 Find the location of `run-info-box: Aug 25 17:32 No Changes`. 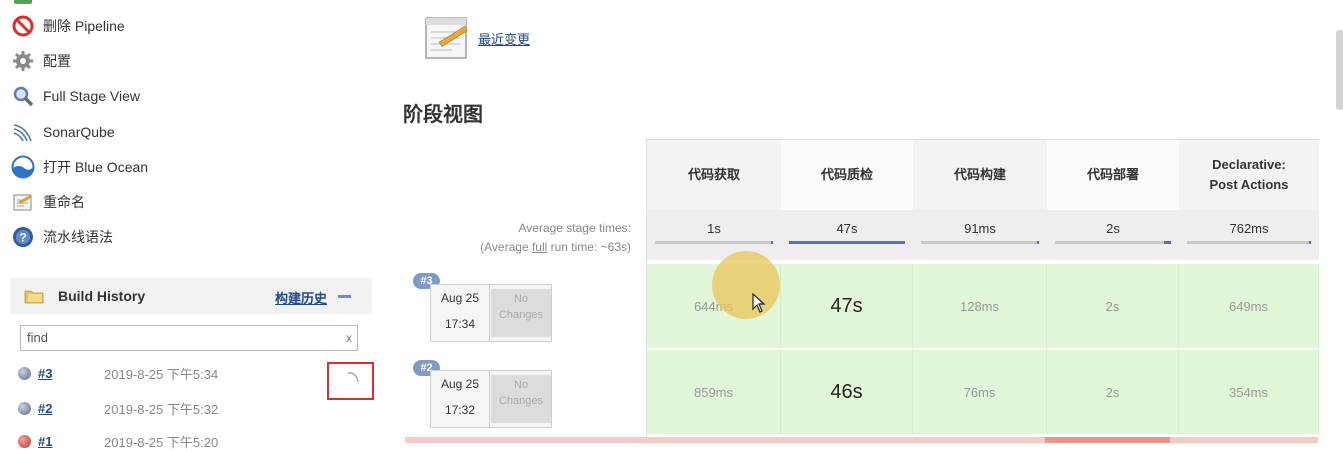

run-info-box: Aug 25 17:32 No Changes is located at coordinates (491, 399).